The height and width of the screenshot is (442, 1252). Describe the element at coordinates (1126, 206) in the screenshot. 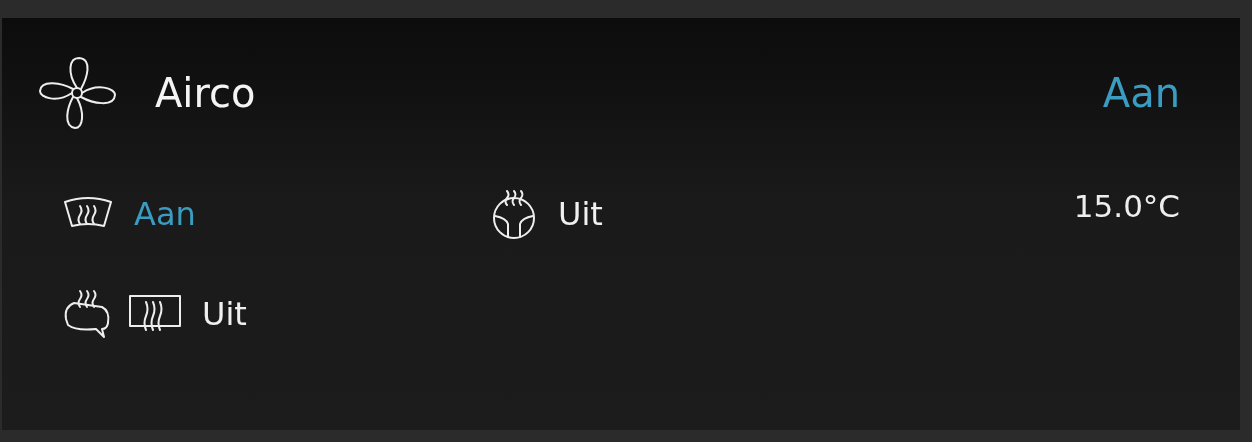

I see `temperature-text: 15.0°C` at that location.